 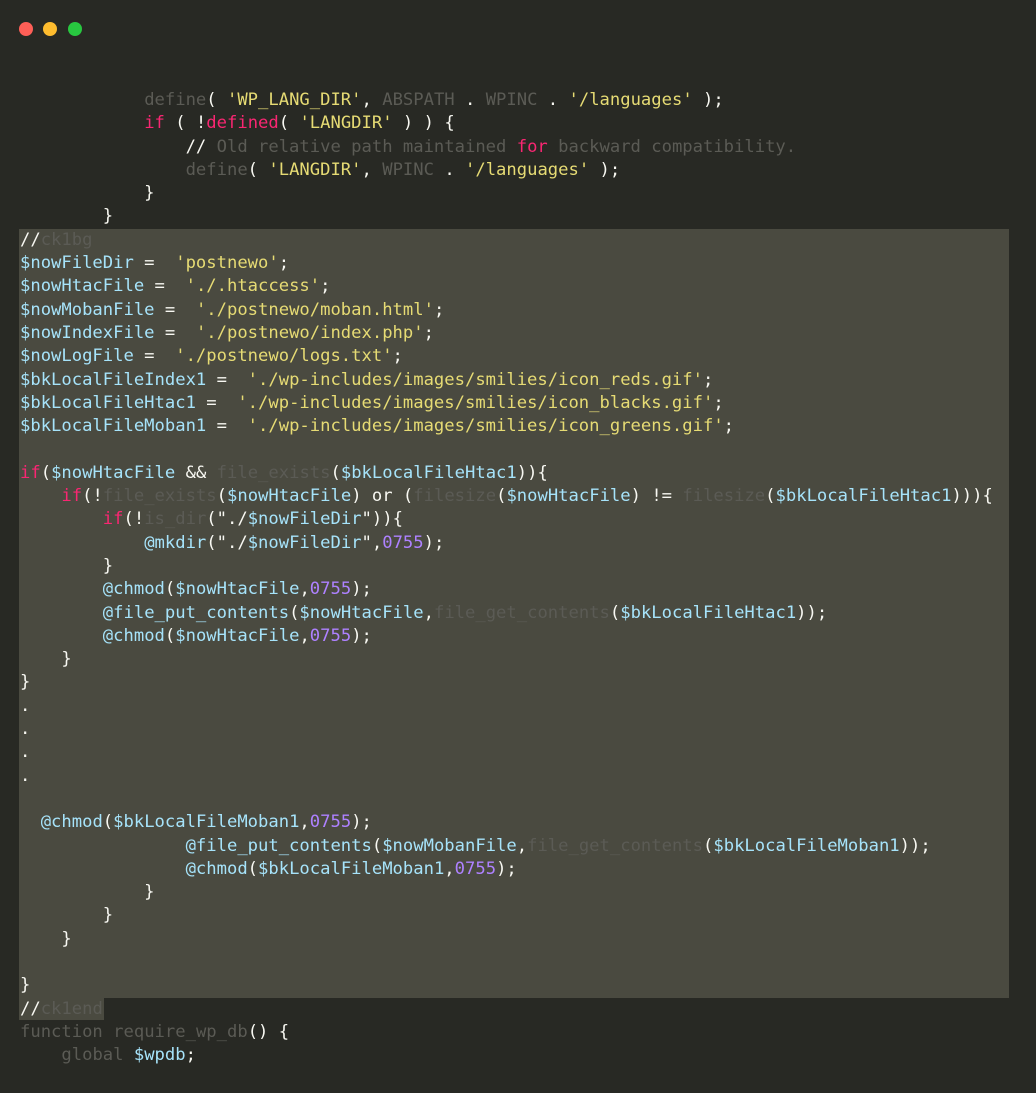 I want to click on code-token: ) ) {, so click(x=423, y=123).